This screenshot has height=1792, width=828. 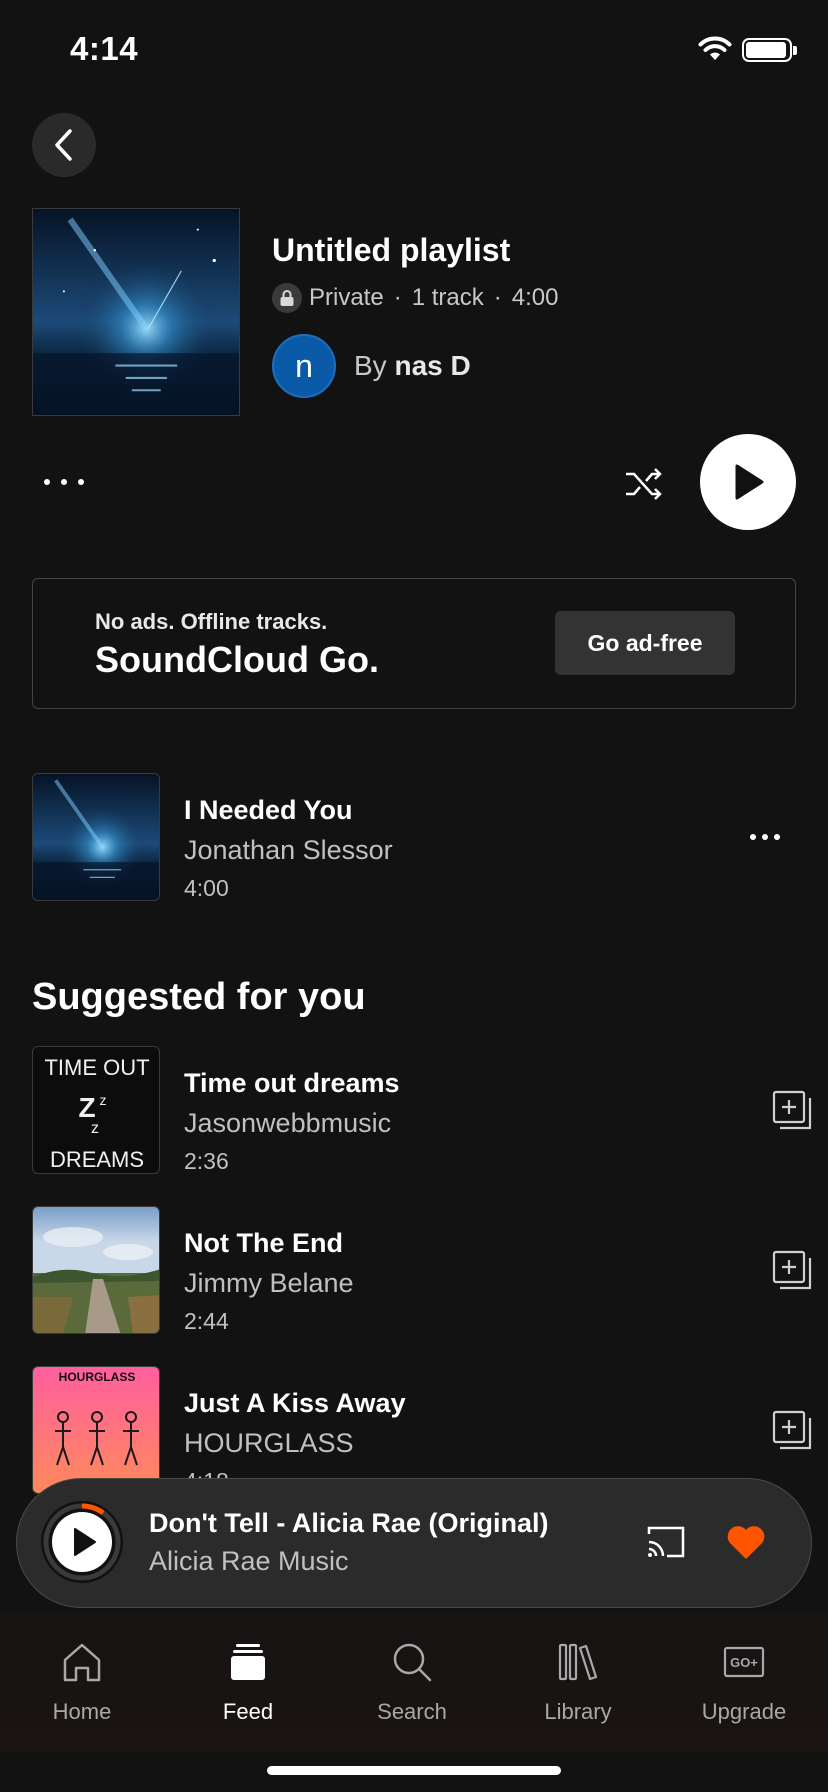 What do you see at coordinates (249, 1561) in the screenshot?
I see `now-playing-artist: Alicia Rae Music` at bounding box center [249, 1561].